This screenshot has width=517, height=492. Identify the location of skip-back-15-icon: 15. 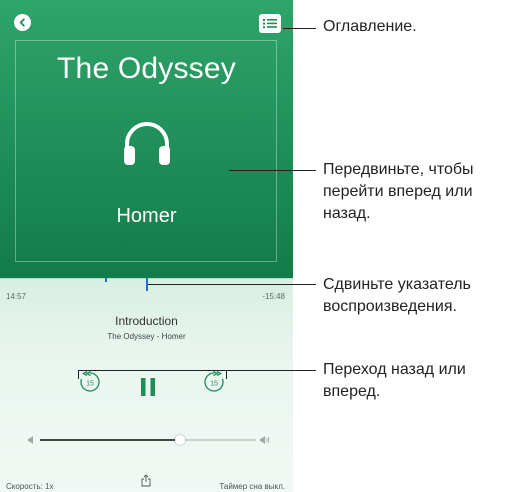
(90, 381).